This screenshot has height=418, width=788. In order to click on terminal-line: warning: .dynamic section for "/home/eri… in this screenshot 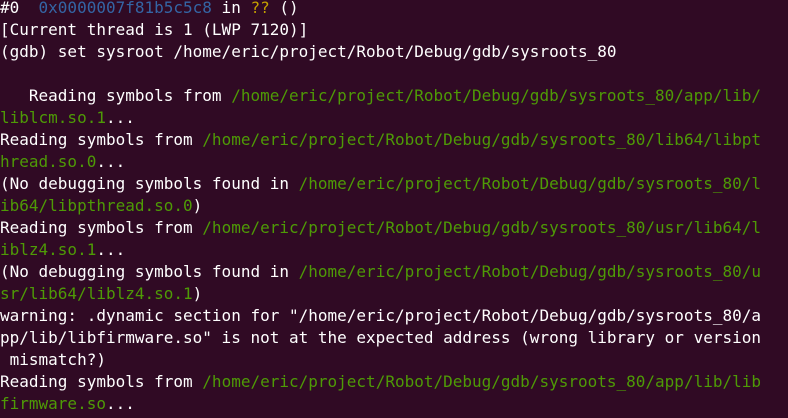, I will do `click(394, 316)`.